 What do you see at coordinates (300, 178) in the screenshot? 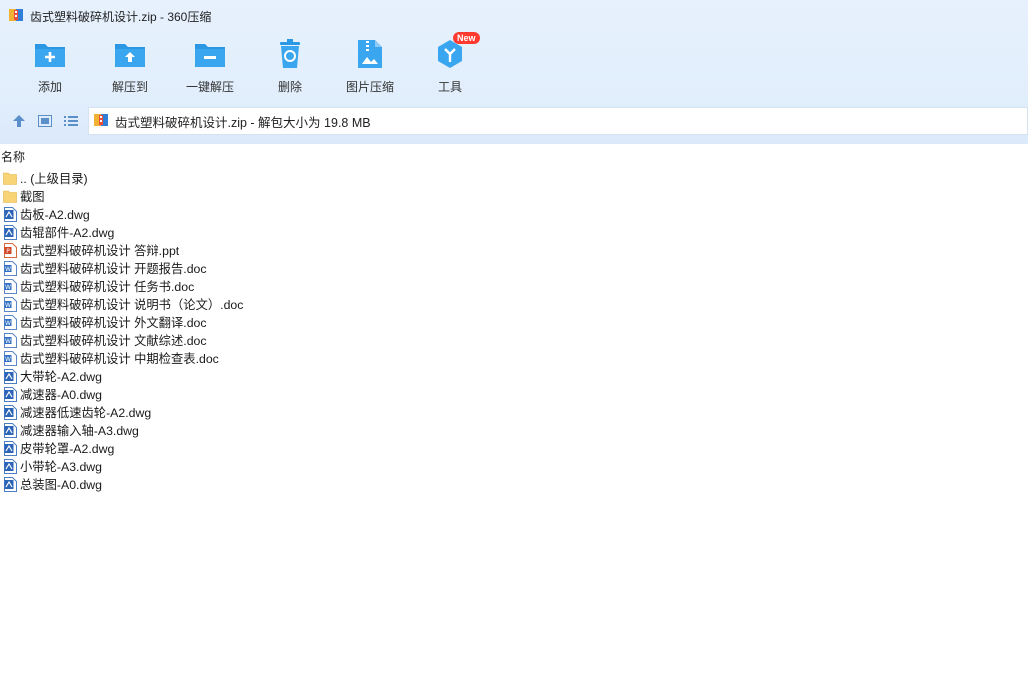
I see `file-row: .. (上级目录)` at bounding box center [300, 178].